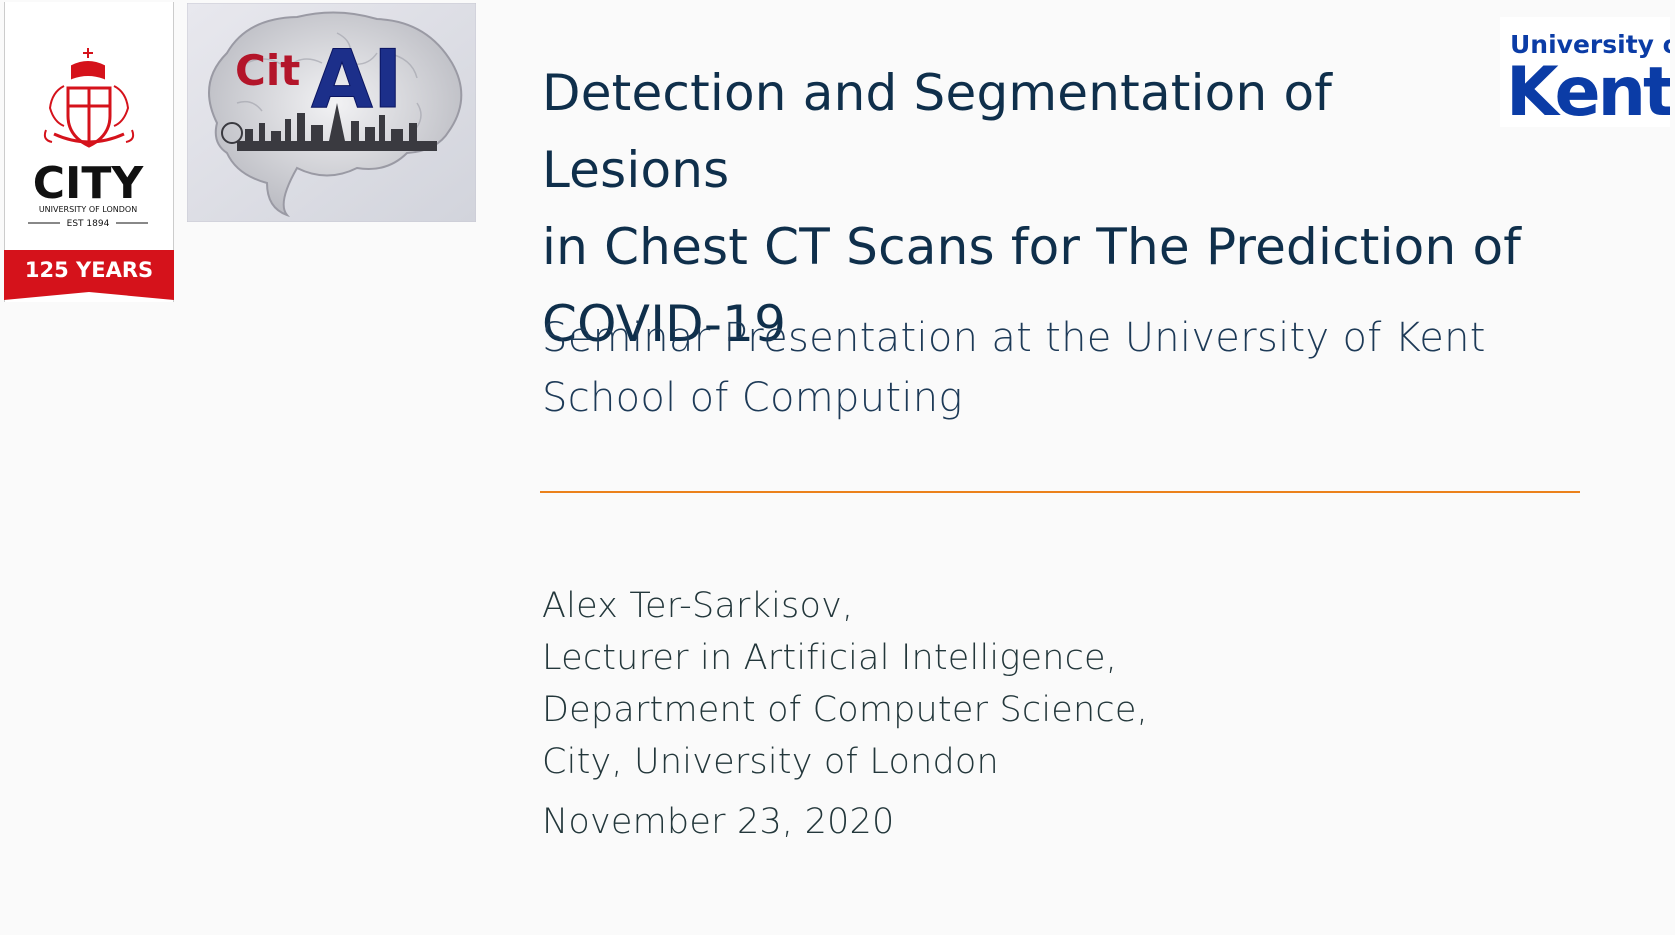 The image size is (1675, 935). What do you see at coordinates (1588, 90) in the screenshot?
I see `kent-line2: Kent` at bounding box center [1588, 90].